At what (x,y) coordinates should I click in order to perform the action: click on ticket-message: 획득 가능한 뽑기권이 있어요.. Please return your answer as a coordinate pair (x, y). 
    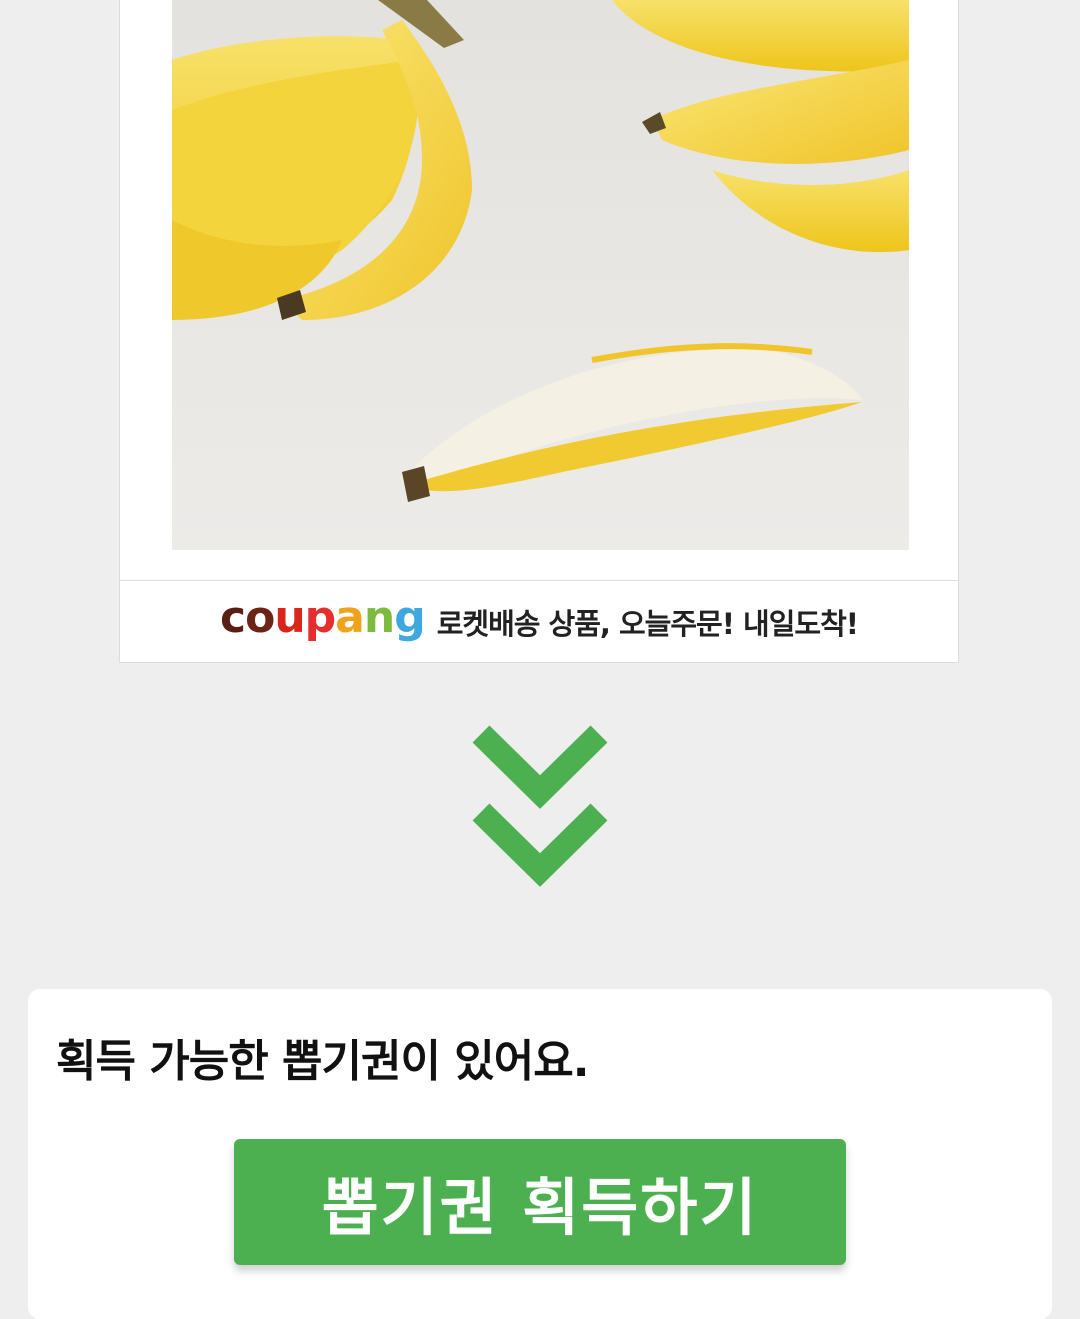
    Looking at the image, I should click on (322, 1061).